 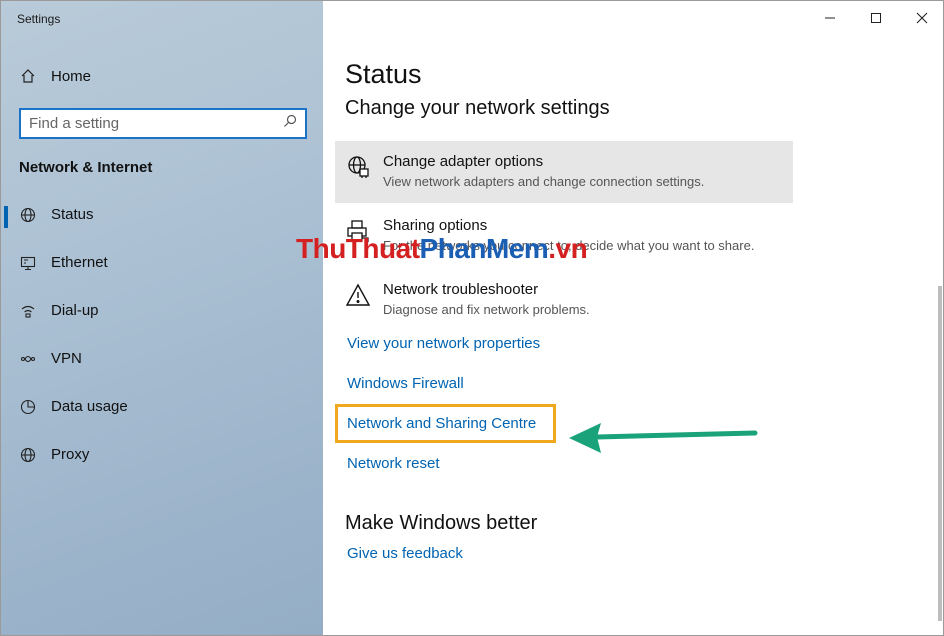 What do you see at coordinates (162, 321) in the screenshot?
I see `sidebar-item-dialup: Dial-up` at bounding box center [162, 321].